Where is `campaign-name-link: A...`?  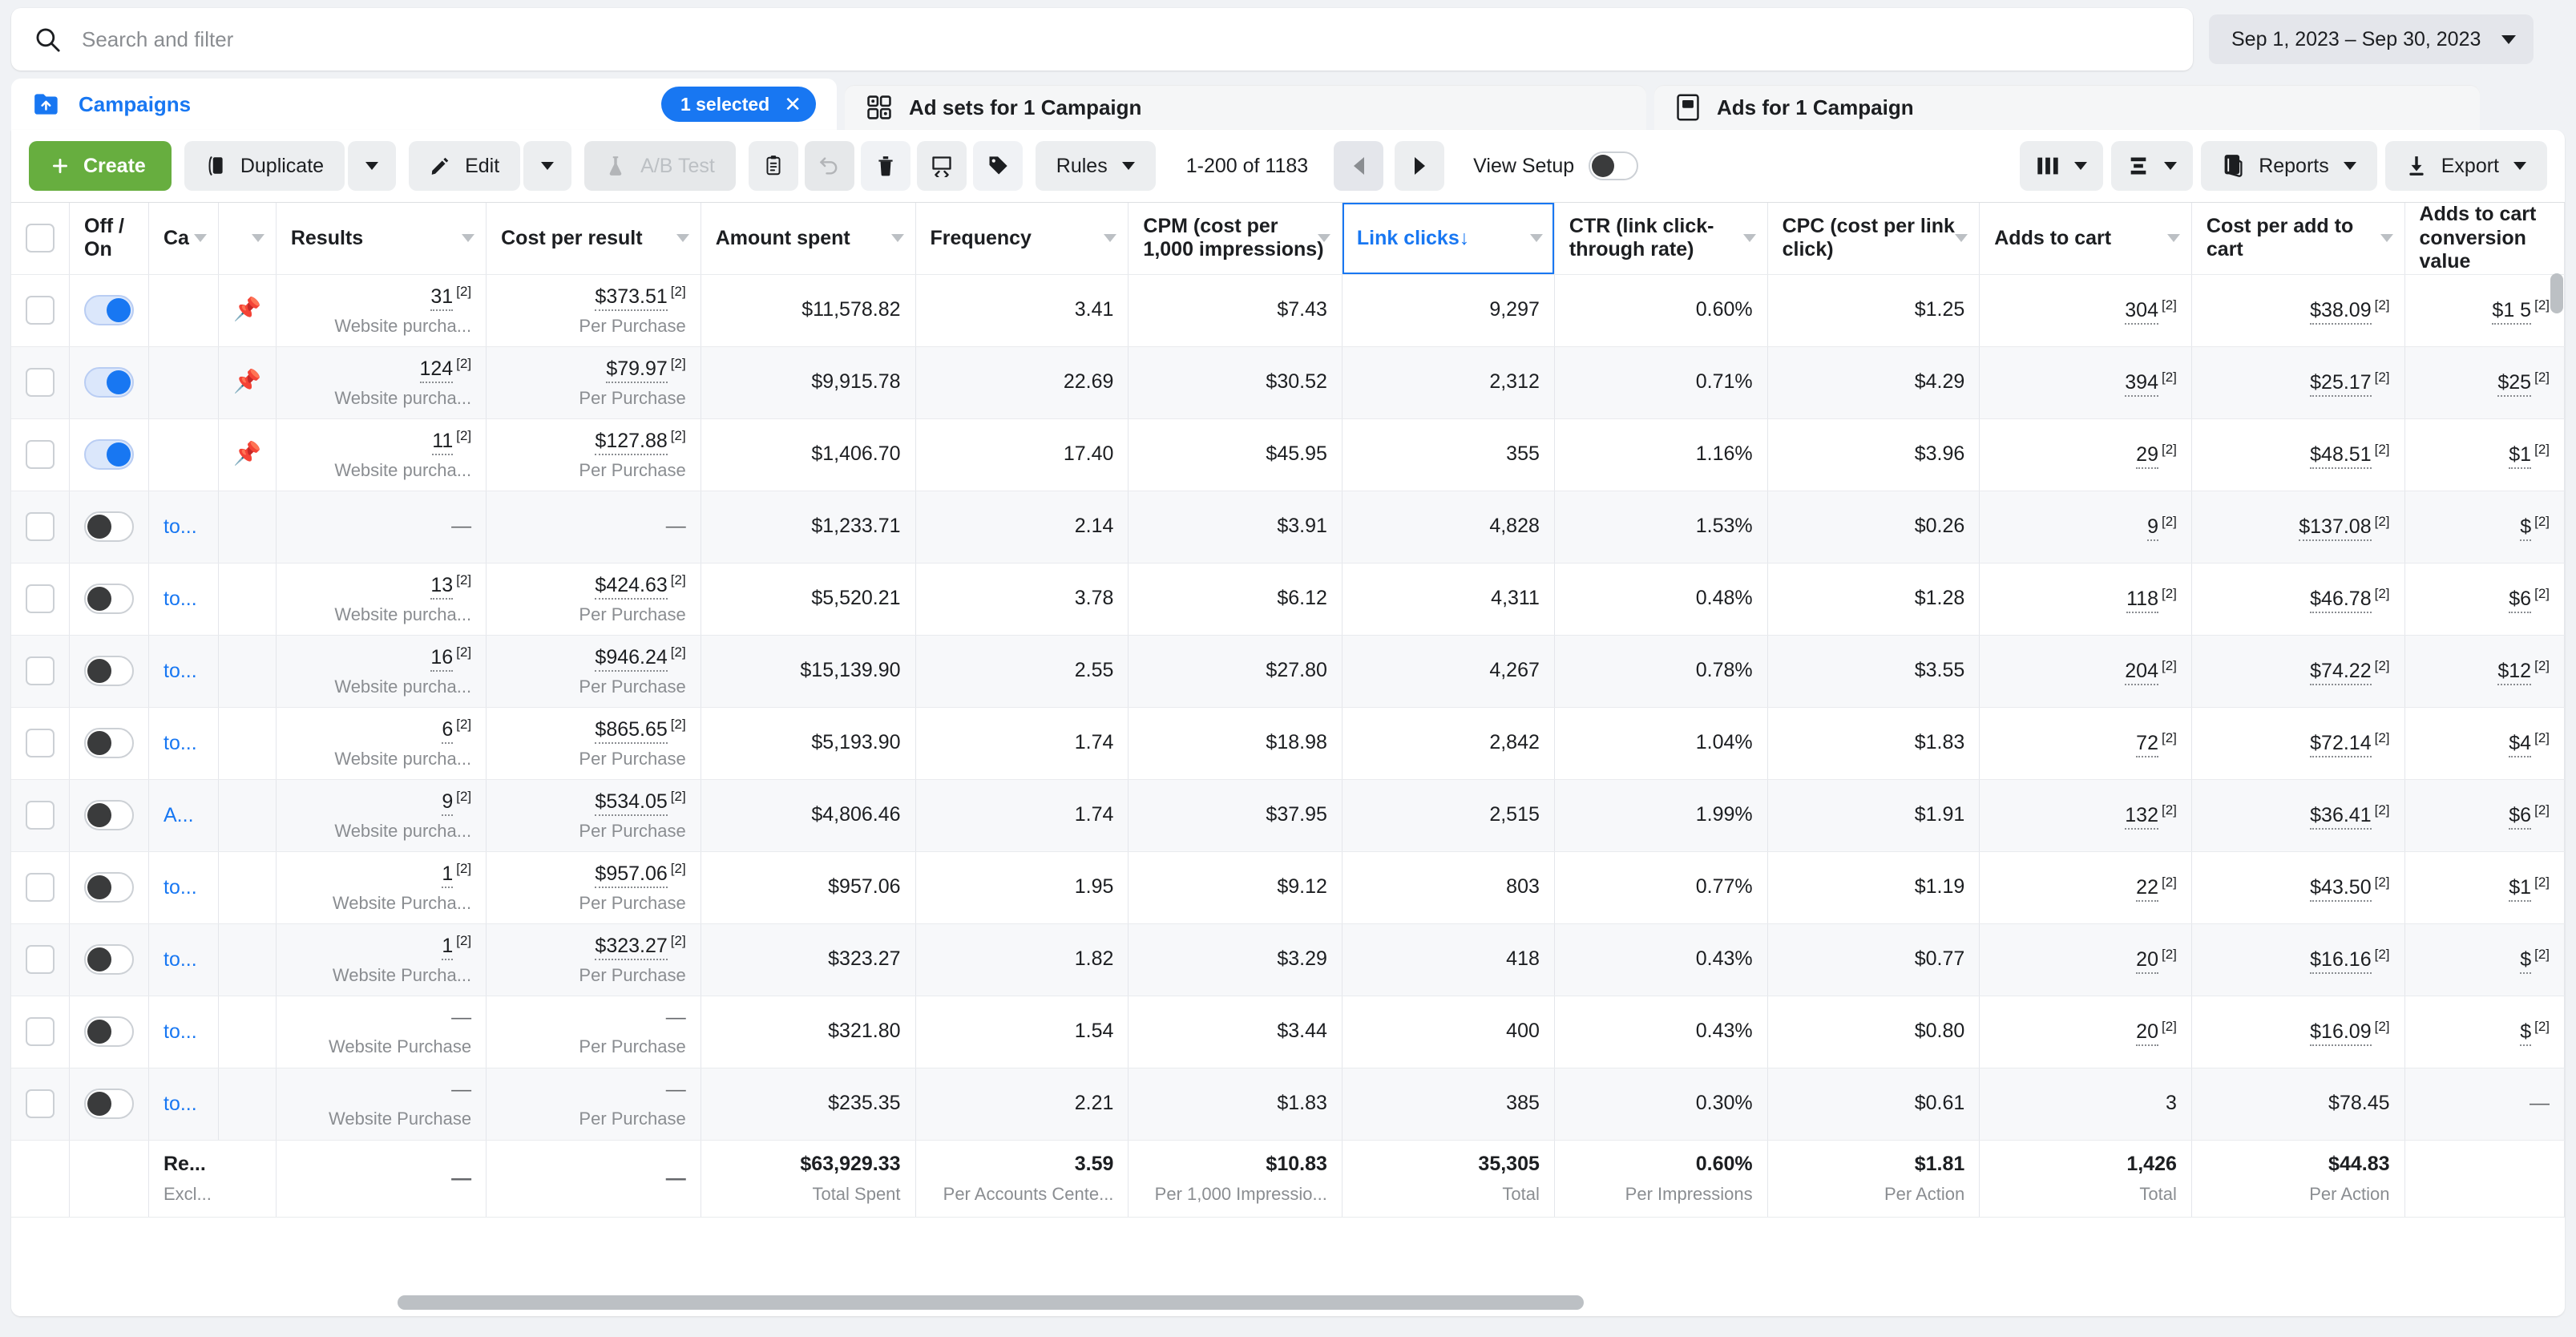 campaign-name-link: A... is located at coordinates (179, 815).